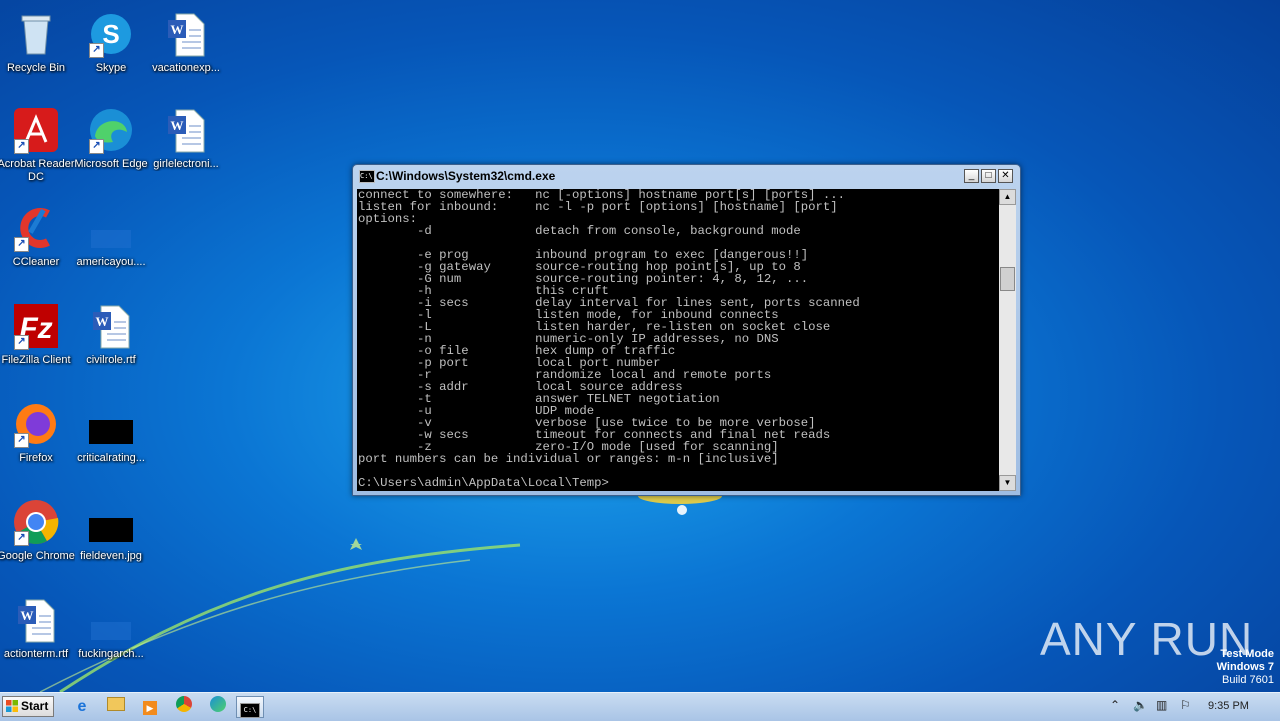  I want to click on desktop-icon: Recycle Bin, so click(37, 42).